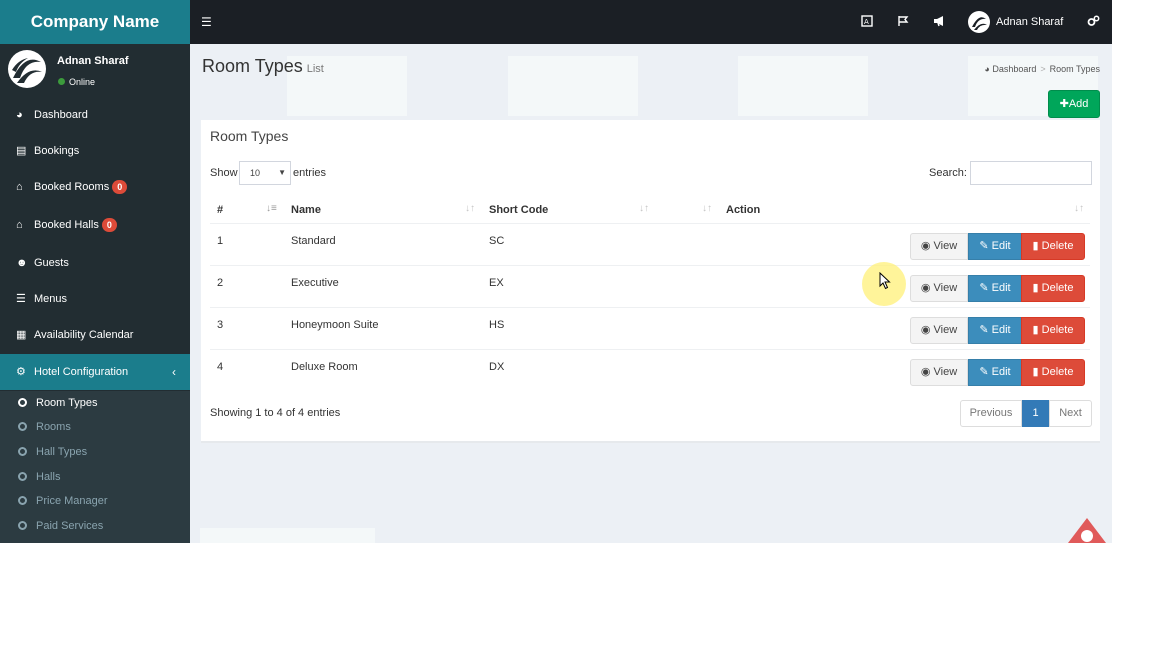 This screenshot has height=648, width=1152. Describe the element at coordinates (95, 22) in the screenshot. I see `company-logo: Company Name` at that location.